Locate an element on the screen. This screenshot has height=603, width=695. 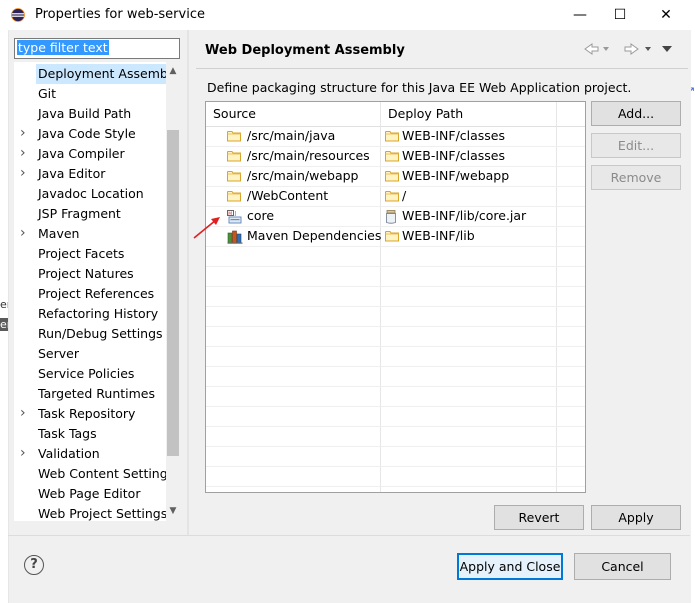
column-header-deploy-path: Deploy Path is located at coordinates (472, 114).